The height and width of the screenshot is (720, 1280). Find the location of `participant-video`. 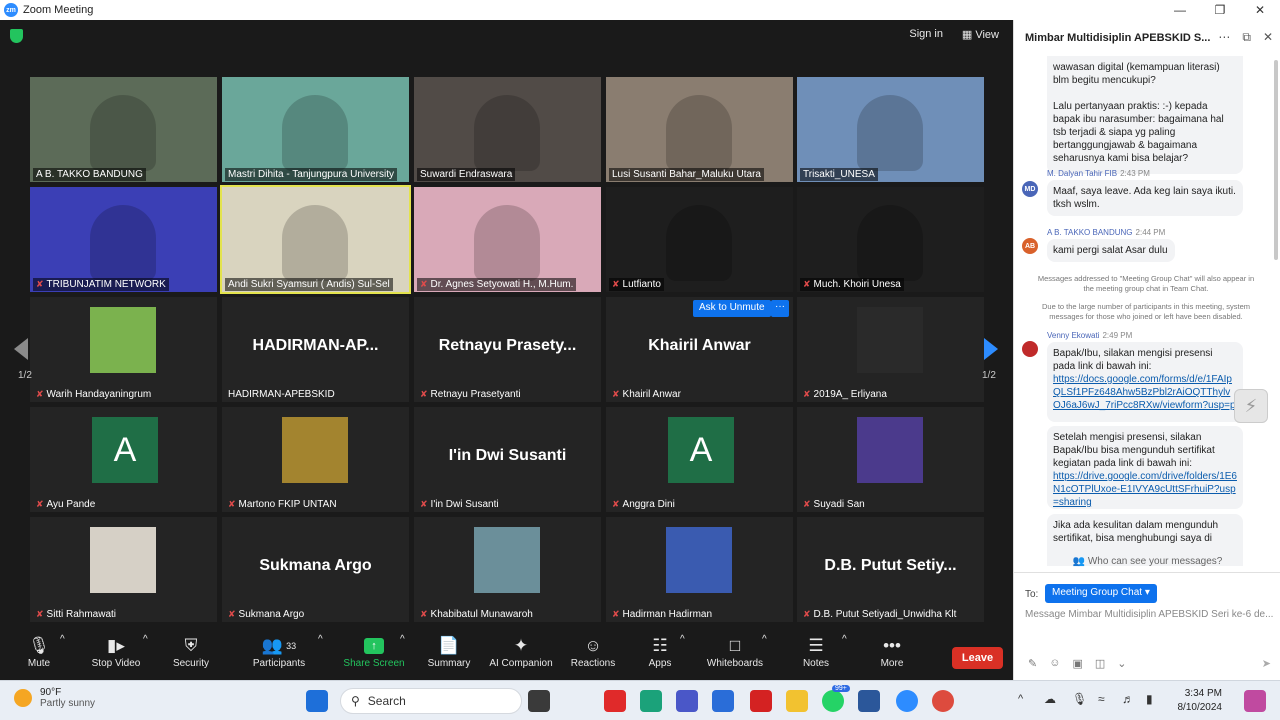

participant-video is located at coordinates (315, 243).